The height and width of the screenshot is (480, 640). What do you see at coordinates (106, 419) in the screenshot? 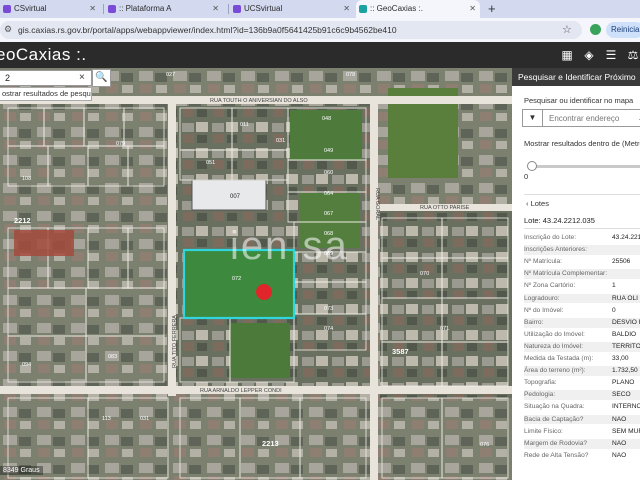
I see `lot-label: 113` at bounding box center [106, 419].